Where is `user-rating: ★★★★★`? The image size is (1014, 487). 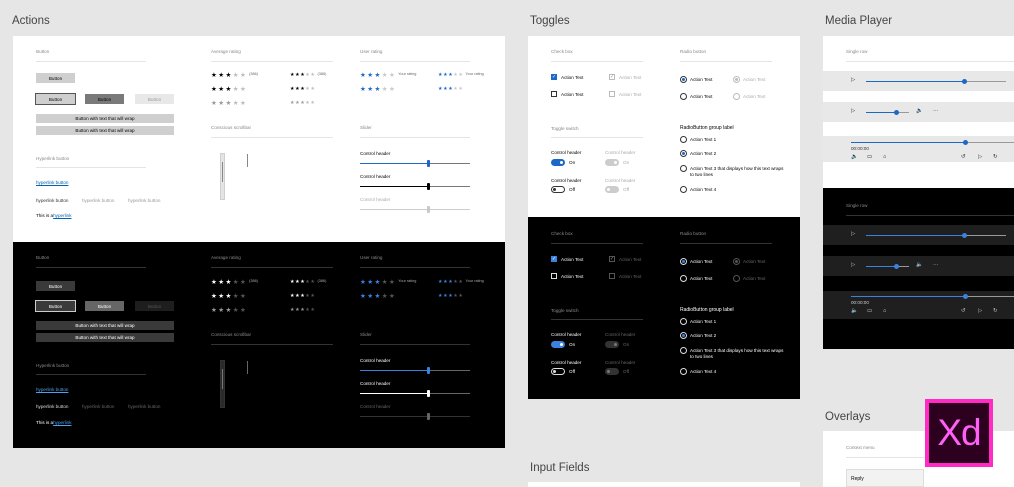
user-rating: ★★★★★ is located at coordinates (378, 297).